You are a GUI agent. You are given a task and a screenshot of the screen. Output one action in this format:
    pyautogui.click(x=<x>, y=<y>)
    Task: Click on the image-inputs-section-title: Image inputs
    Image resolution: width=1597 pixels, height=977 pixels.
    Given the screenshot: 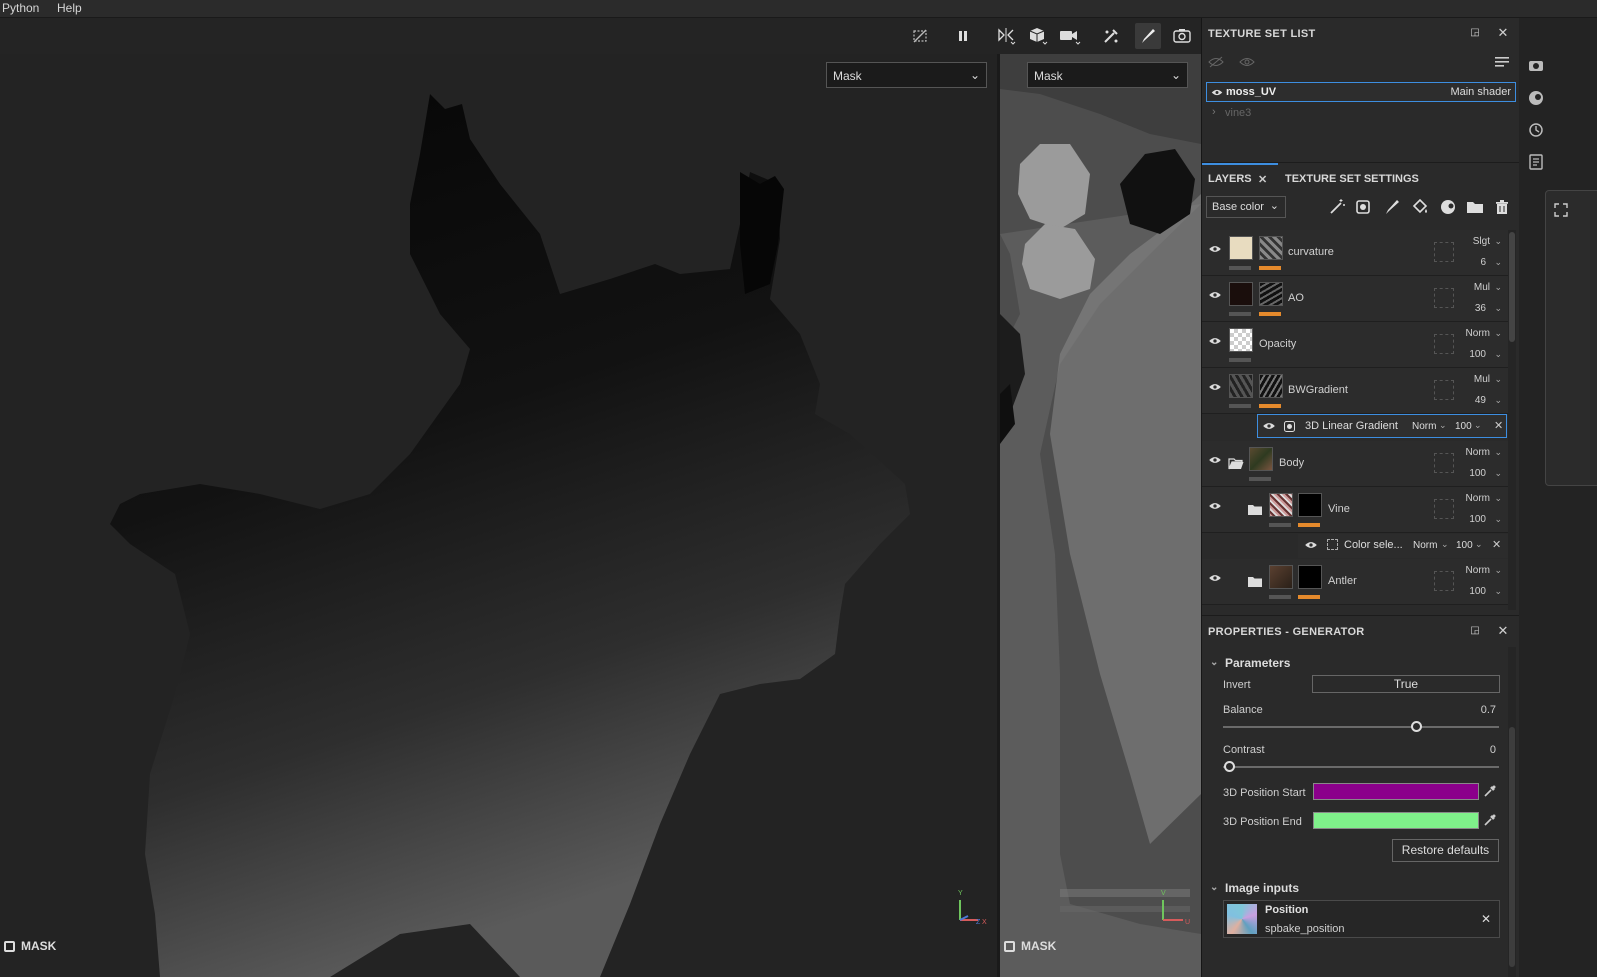 What is the action you would take?
    pyautogui.click(x=1262, y=888)
    